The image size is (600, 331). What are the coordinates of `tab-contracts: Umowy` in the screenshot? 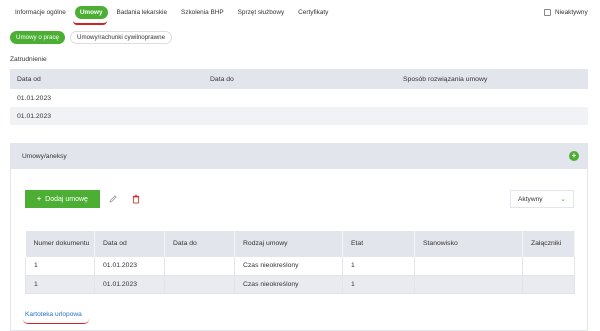 It's located at (90, 15).